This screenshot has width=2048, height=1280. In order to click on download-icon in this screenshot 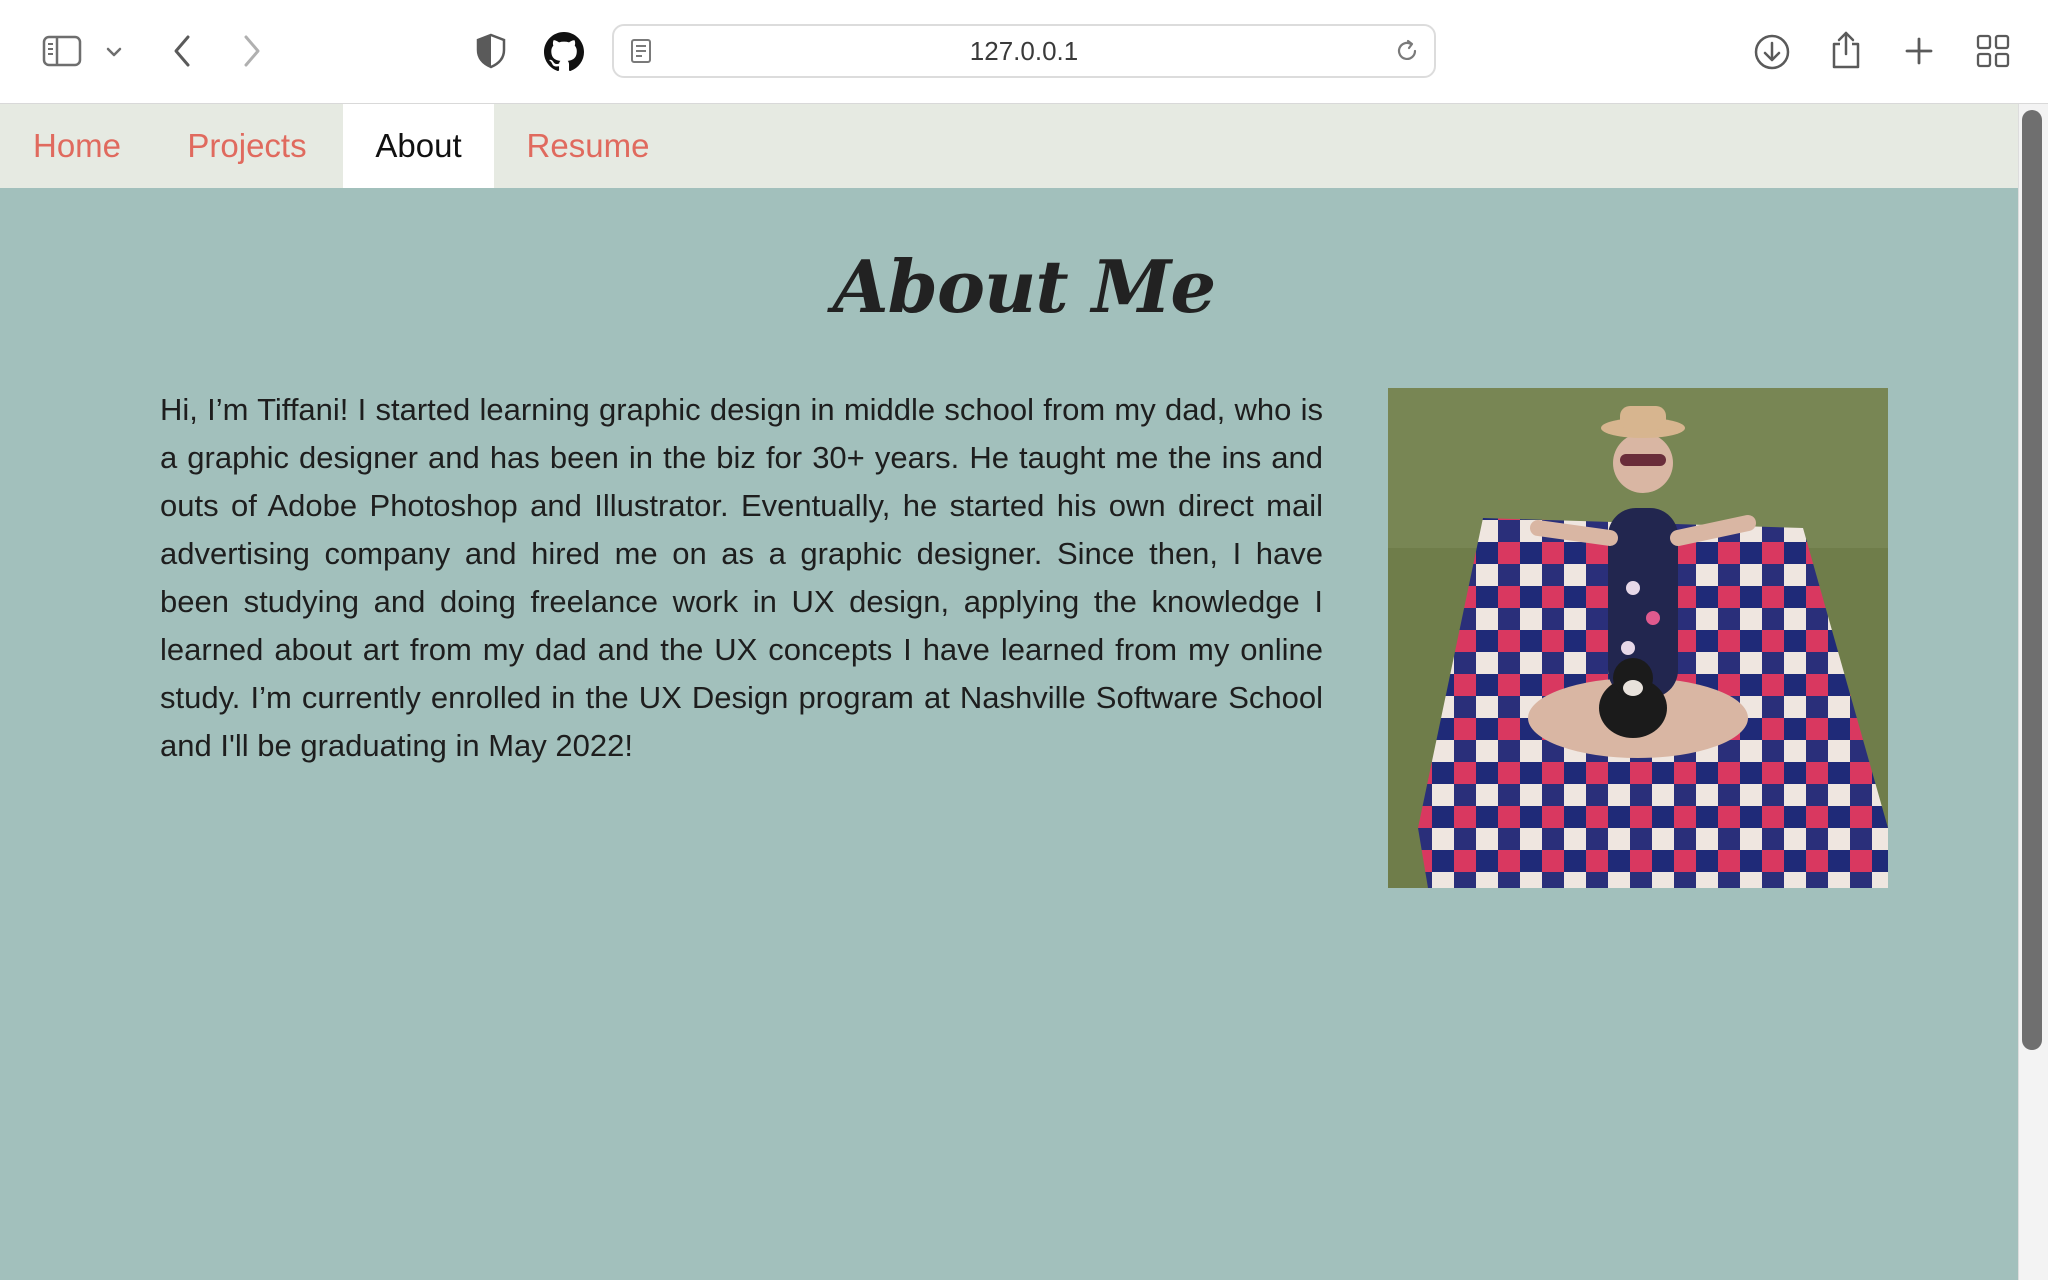, I will do `click(1772, 52)`.